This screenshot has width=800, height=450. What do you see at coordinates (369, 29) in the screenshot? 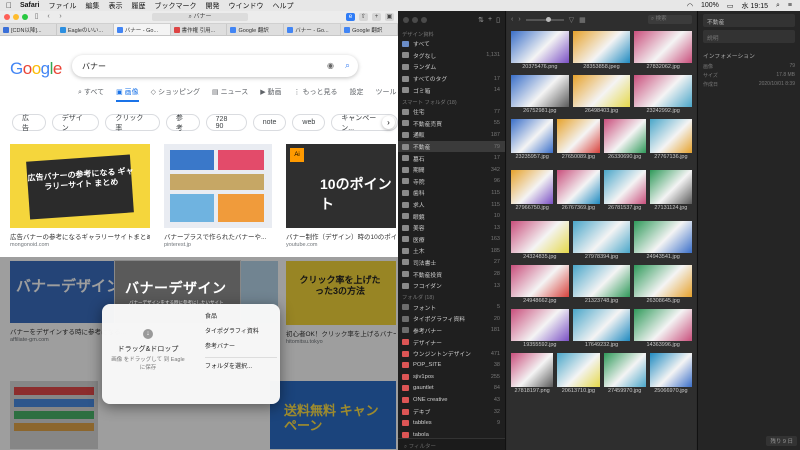
I see `browser-tab: Google 翻訳` at bounding box center [369, 29].